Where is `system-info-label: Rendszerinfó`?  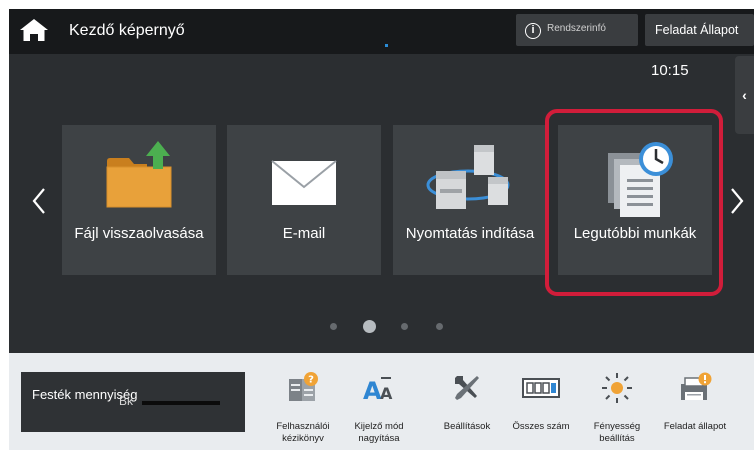 system-info-label: Rendszerinfó is located at coordinates (576, 28).